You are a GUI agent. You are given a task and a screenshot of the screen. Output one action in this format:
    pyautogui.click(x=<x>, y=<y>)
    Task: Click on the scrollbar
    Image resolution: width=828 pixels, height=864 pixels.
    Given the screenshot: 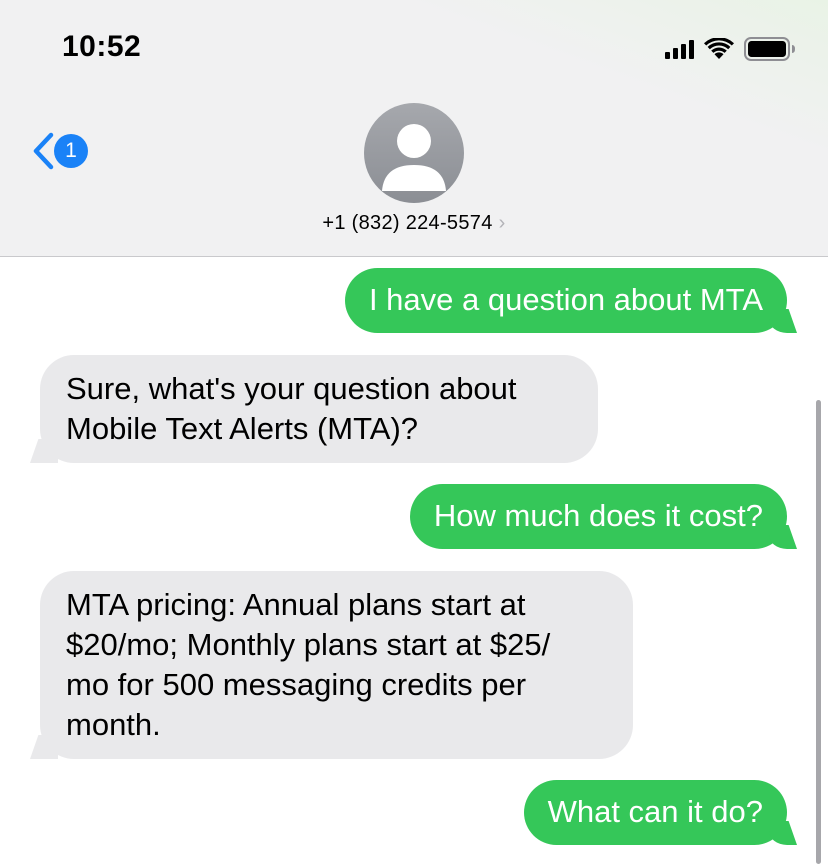 What is the action you would take?
    pyautogui.click(x=818, y=632)
    